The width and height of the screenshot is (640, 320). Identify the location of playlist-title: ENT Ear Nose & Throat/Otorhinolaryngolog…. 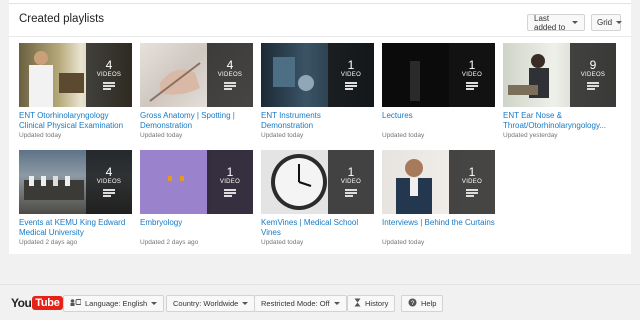
(559, 121).